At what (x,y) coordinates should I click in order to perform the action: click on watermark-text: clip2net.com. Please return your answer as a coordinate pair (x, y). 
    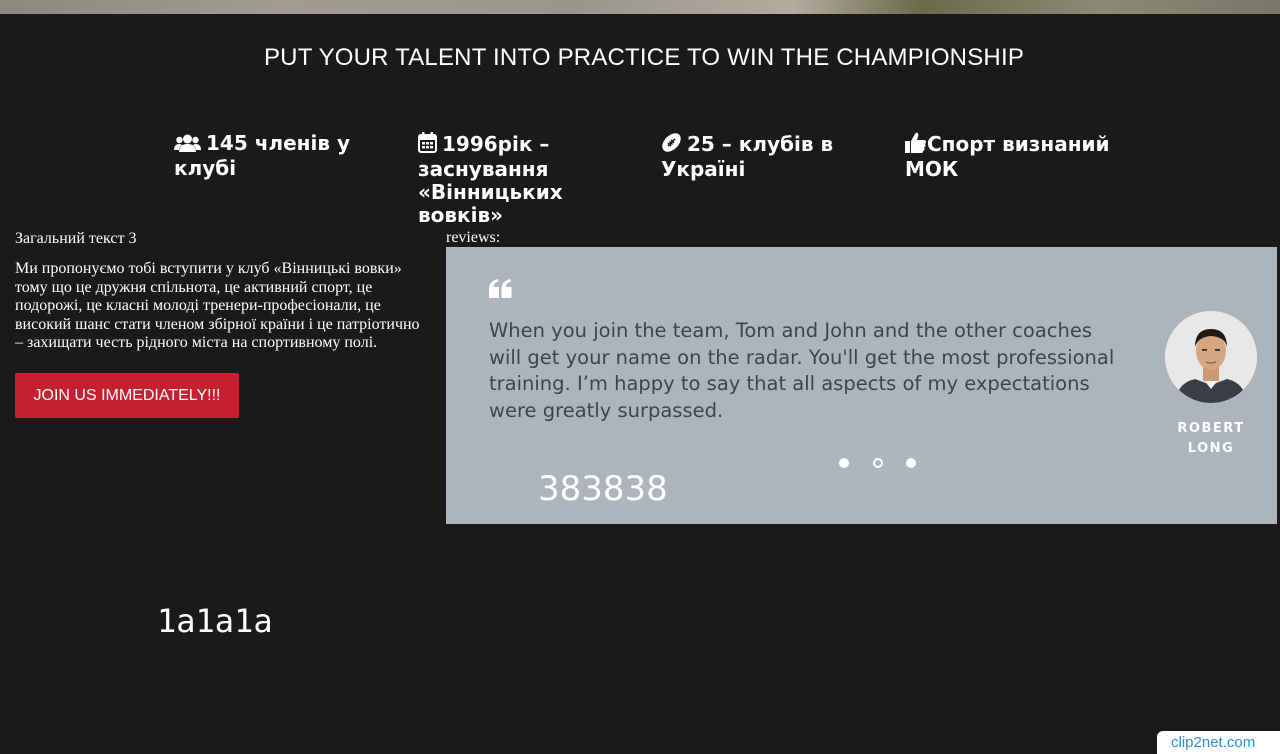
    Looking at the image, I should click on (1213, 742).